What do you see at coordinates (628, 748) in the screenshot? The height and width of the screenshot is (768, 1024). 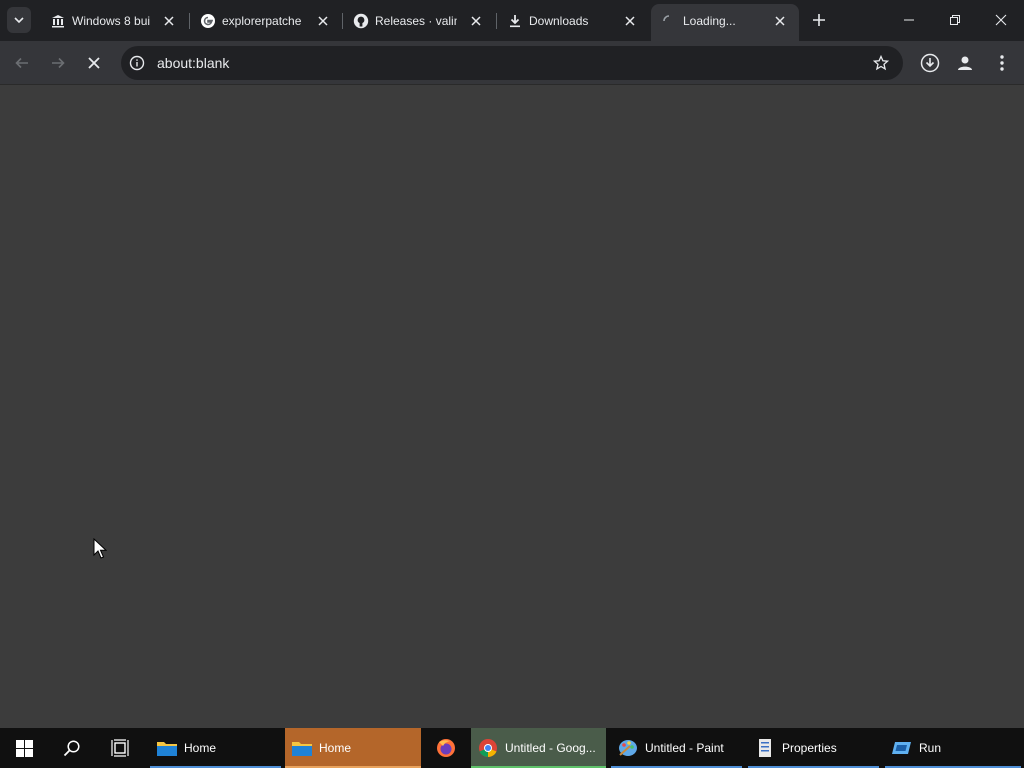 I see `paint-icon` at bounding box center [628, 748].